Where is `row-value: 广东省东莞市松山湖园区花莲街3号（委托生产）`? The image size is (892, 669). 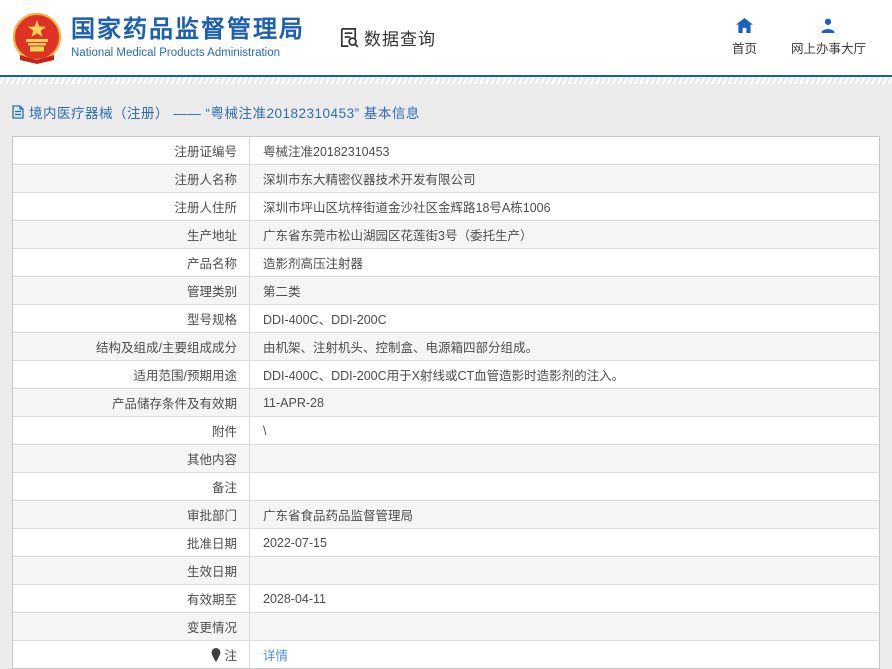
row-value: 广东省东莞市松山湖园区花莲街3号（委托生产） is located at coordinates (398, 236).